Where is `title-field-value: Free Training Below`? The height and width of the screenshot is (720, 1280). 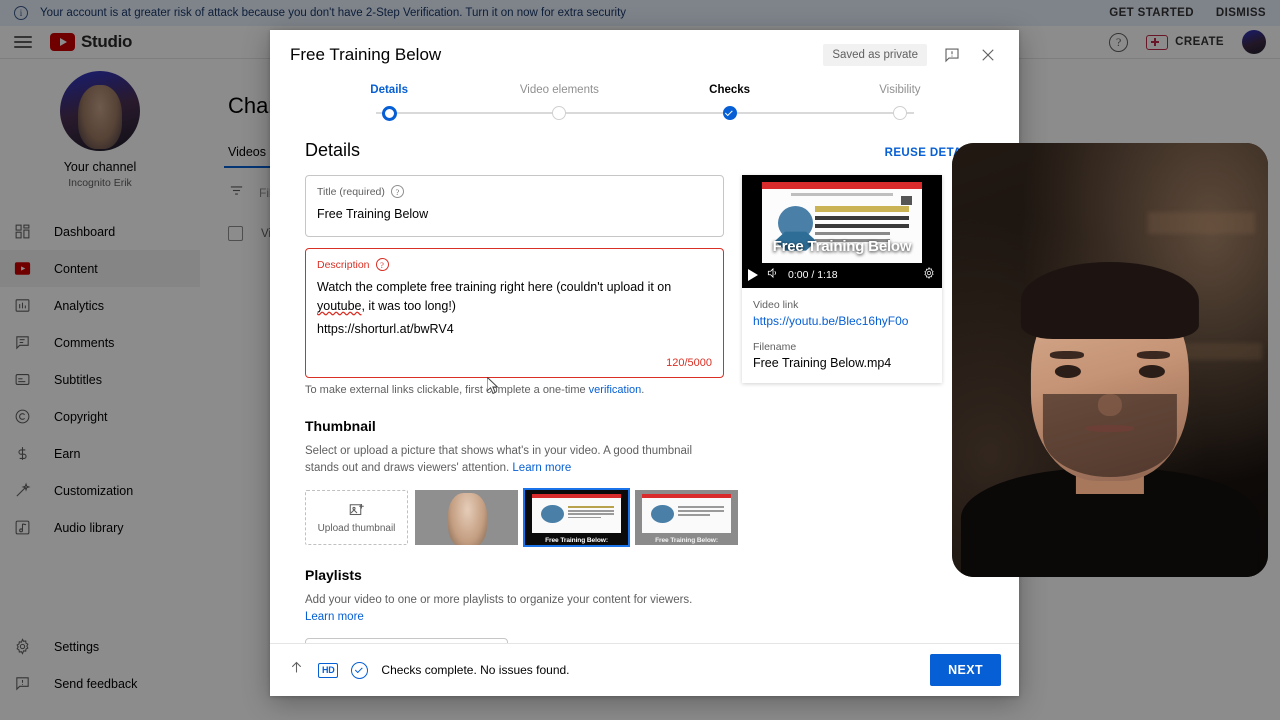 title-field-value: Free Training Below is located at coordinates (373, 214).